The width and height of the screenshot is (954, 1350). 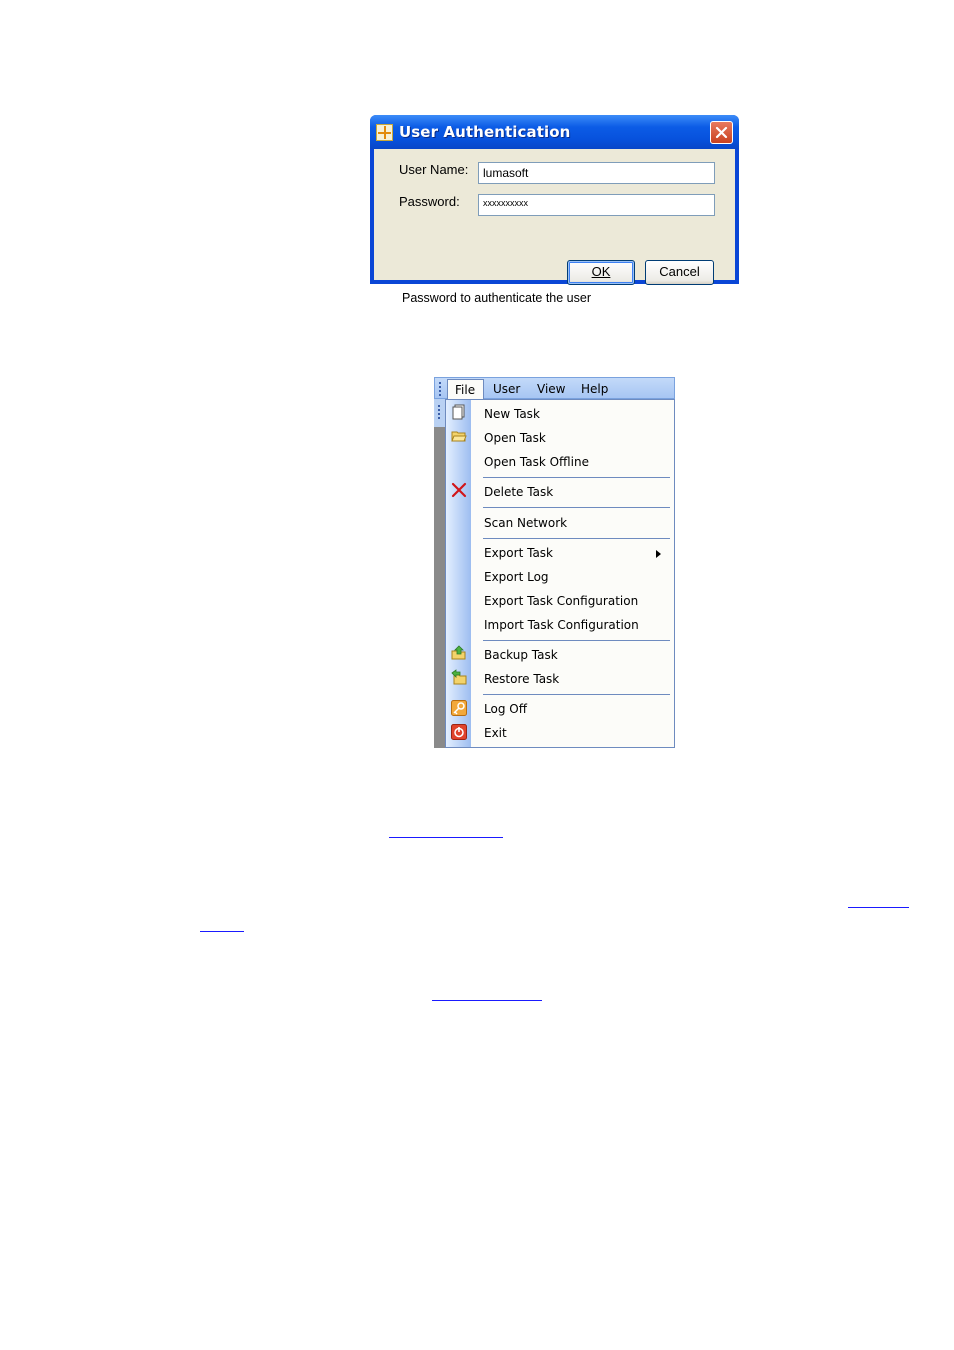 What do you see at coordinates (505, 709) in the screenshot?
I see `menu-item-log-off: Log Off` at bounding box center [505, 709].